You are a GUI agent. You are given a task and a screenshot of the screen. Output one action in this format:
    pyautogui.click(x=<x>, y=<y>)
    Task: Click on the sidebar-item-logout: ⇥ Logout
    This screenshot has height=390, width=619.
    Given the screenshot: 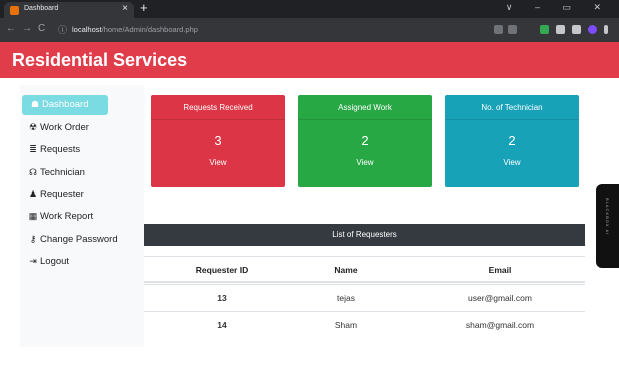 What is the action you would take?
    pyautogui.click(x=82, y=262)
    